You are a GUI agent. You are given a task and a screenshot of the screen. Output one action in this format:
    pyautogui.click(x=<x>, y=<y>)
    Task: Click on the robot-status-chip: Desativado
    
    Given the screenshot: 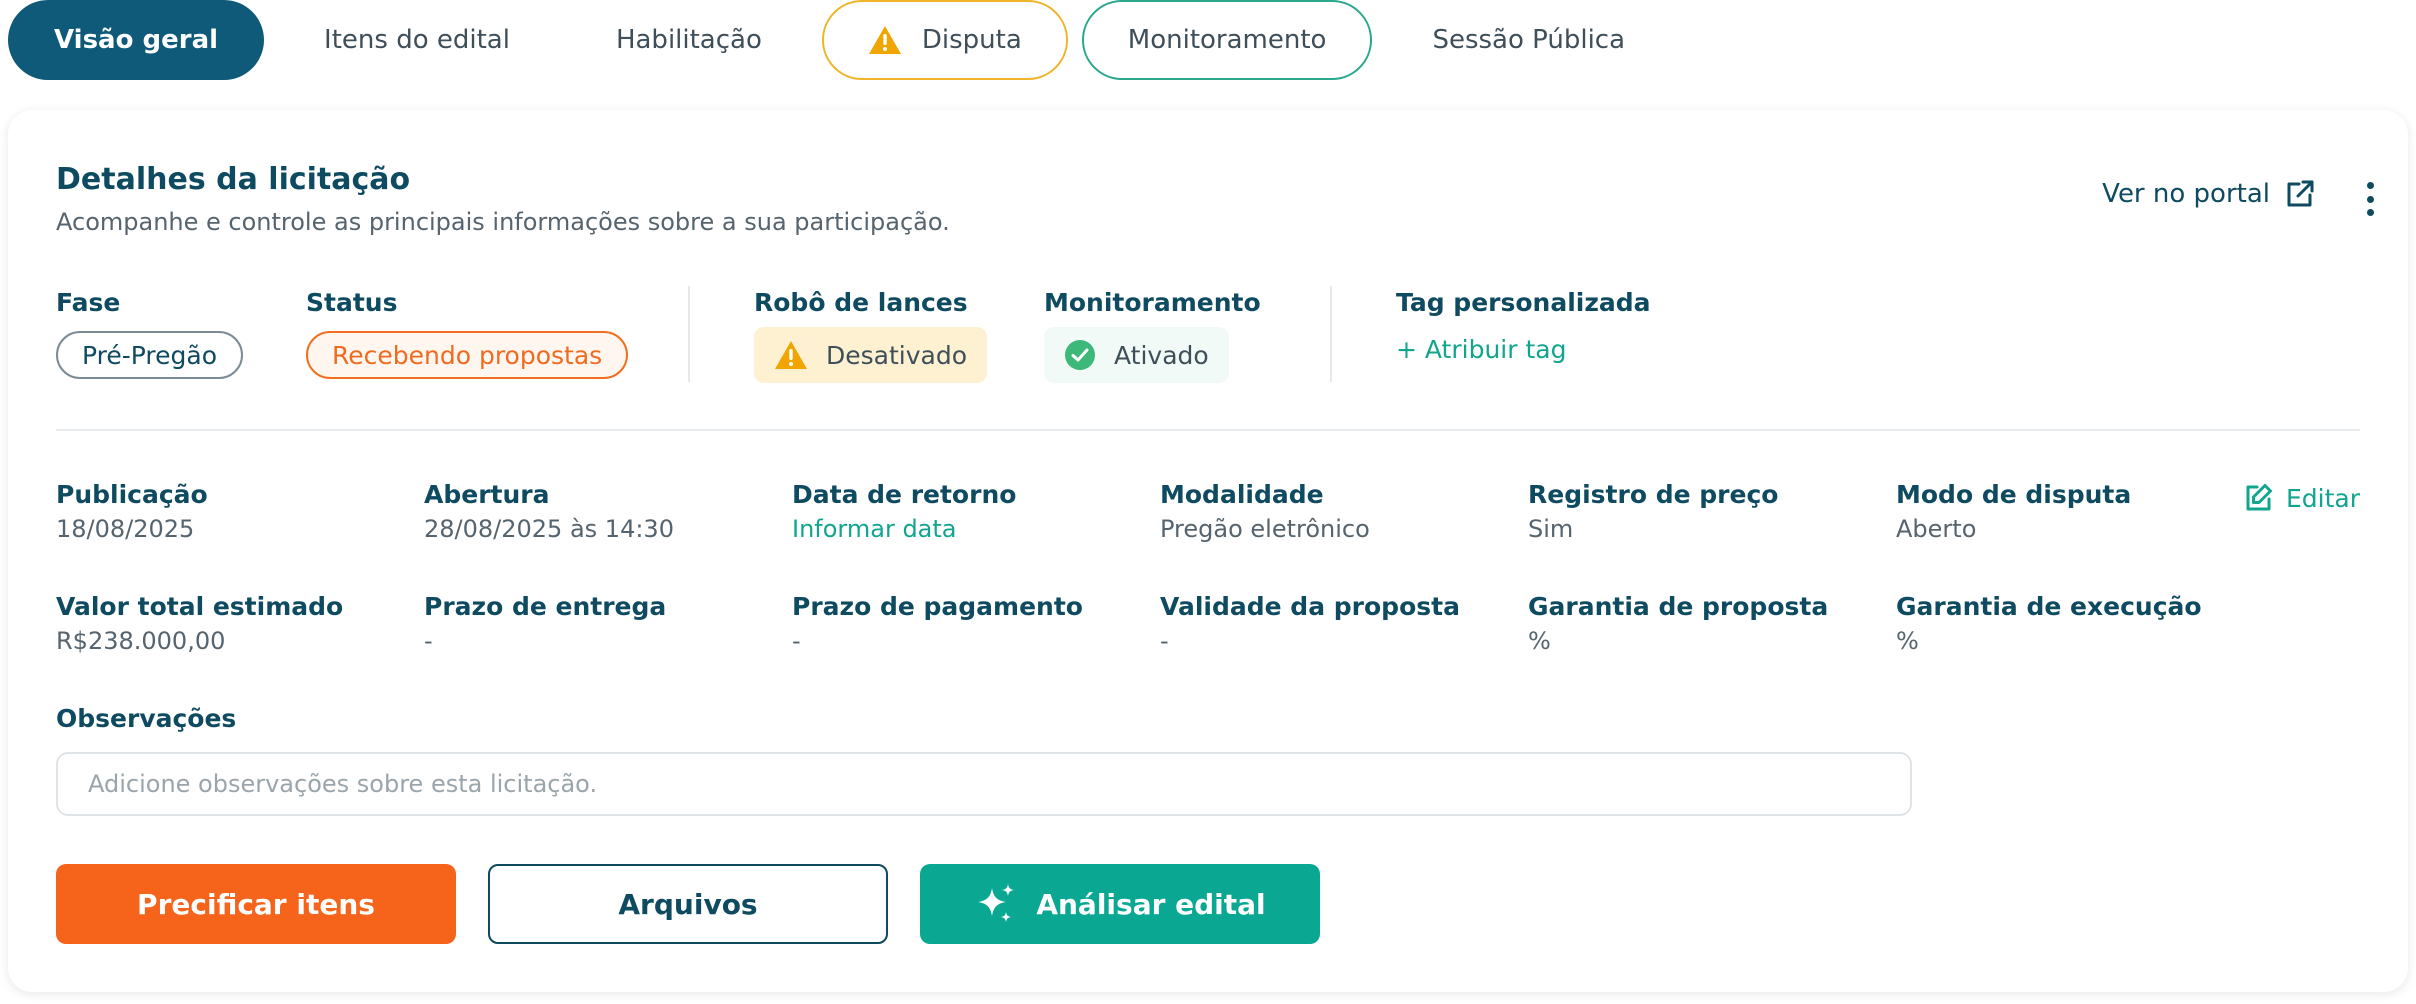 What is the action you would take?
    pyautogui.click(x=871, y=355)
    